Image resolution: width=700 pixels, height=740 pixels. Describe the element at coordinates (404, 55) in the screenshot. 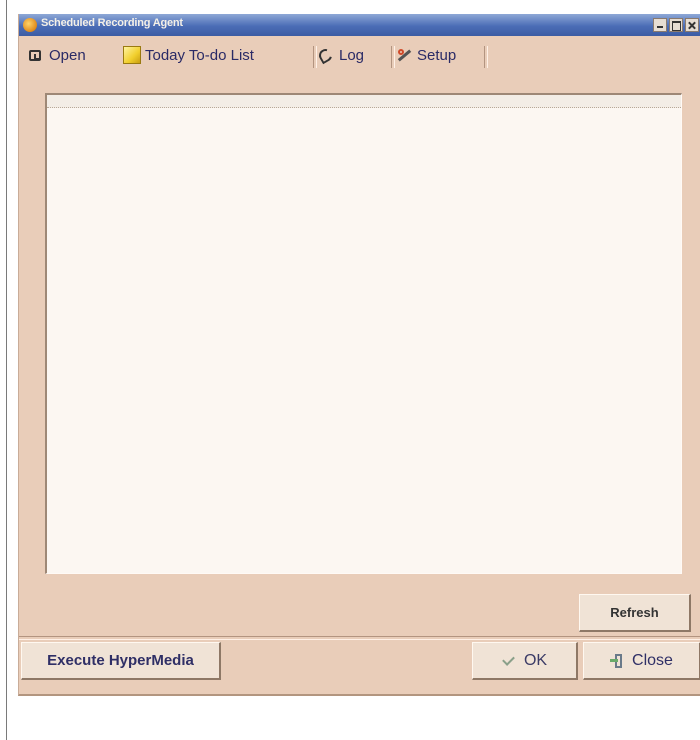

I see `setup-icon` at that location.